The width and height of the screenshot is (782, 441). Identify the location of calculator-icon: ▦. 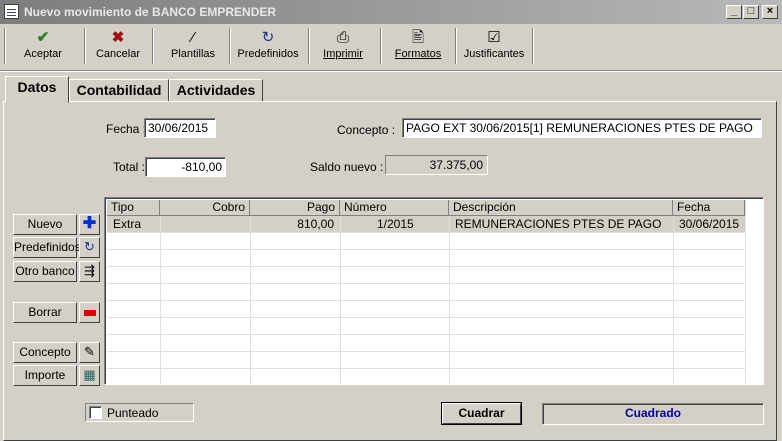
(89, 375).